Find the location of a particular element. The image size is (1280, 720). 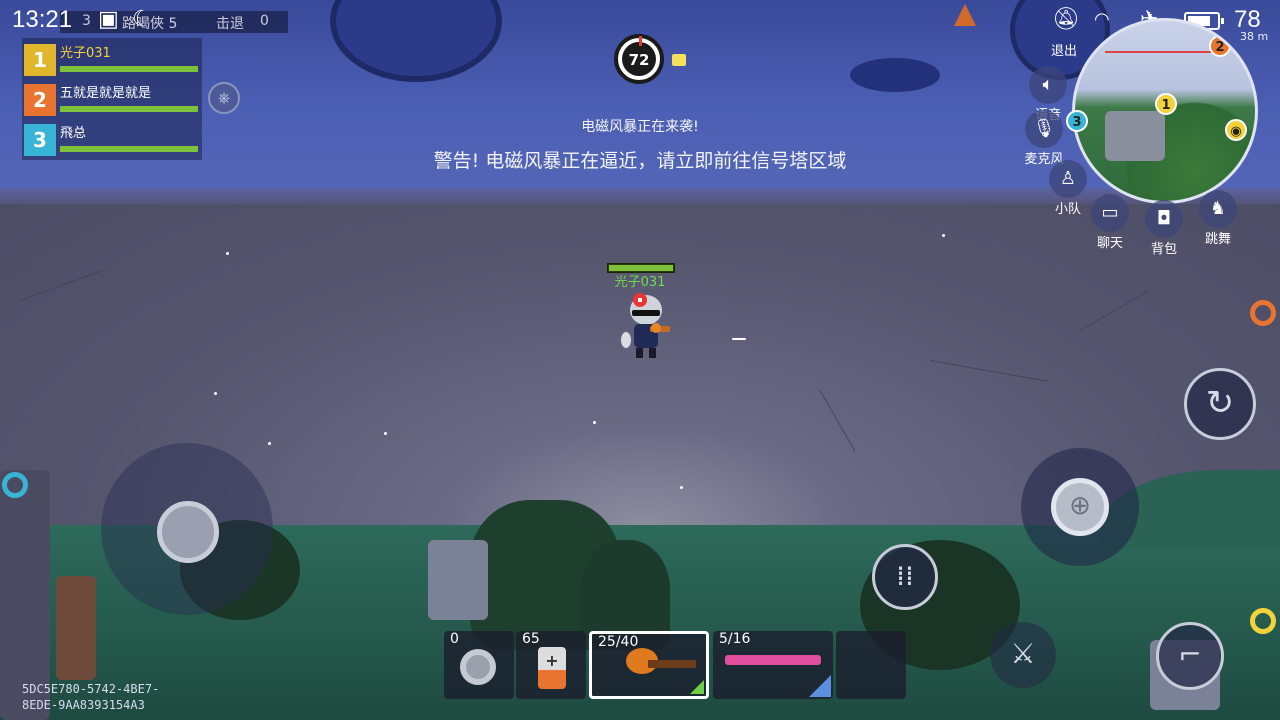

speaker-icon: 🔈︎ is located at coordinates (1048, 85).